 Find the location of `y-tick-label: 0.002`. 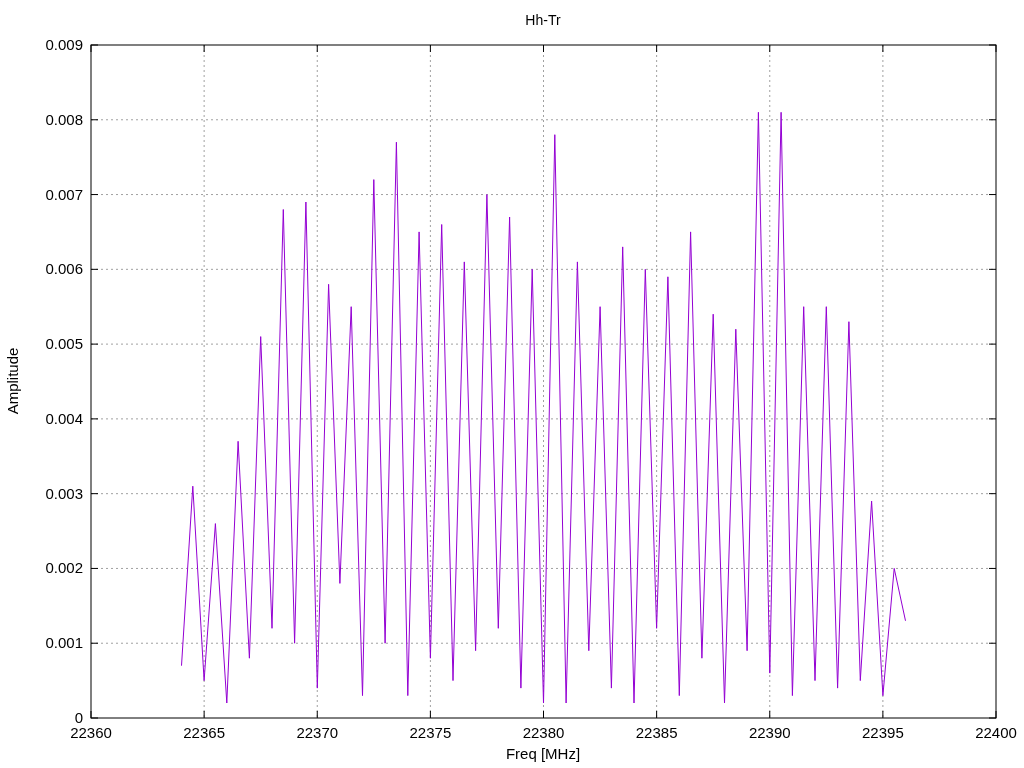

y-tick-label: 0.002 is located at coordinates (64, 568).